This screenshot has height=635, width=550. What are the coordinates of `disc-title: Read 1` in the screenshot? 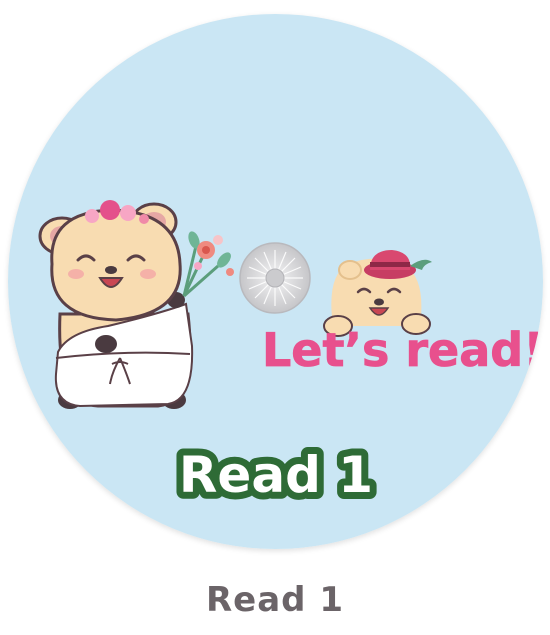 It's located at (276, 475).